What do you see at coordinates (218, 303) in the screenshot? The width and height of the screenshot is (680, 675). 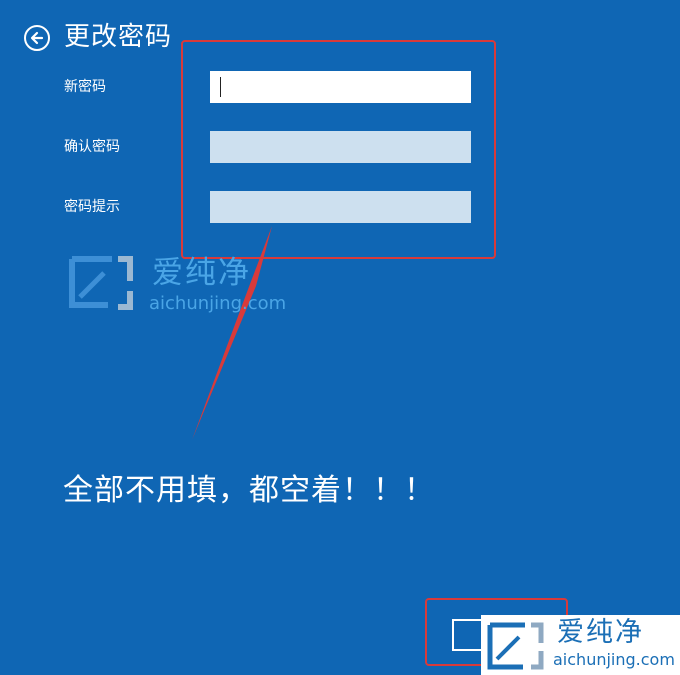 I see `watermark-domain: aichunjing.com` at bounding box center [218, 303].